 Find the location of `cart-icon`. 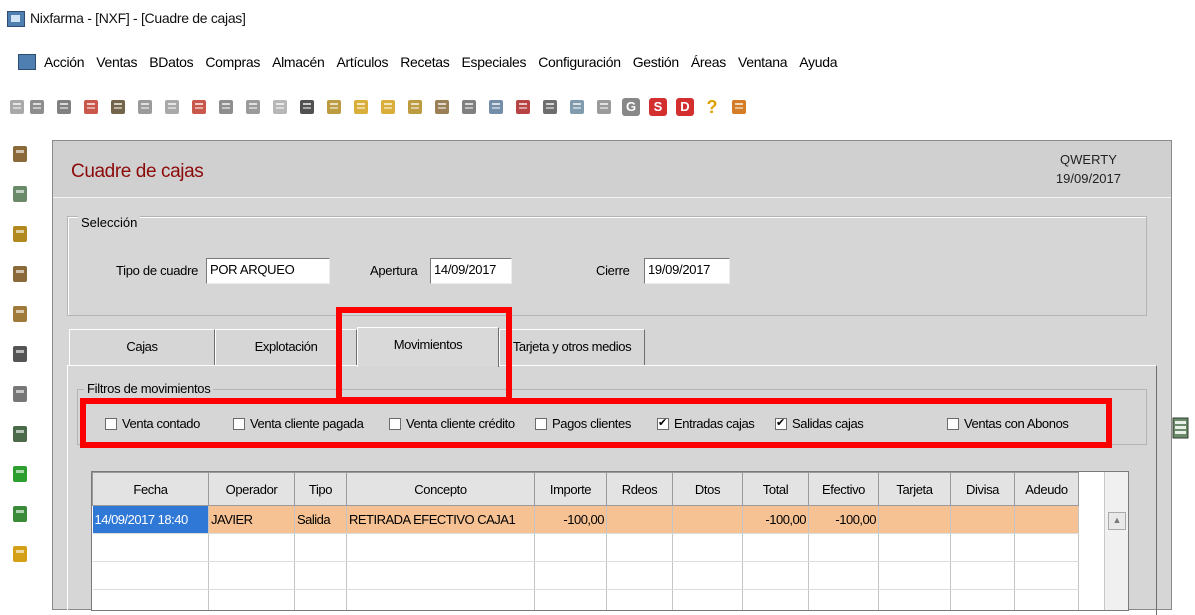

cart-icon is located at coordinates (20, 274).